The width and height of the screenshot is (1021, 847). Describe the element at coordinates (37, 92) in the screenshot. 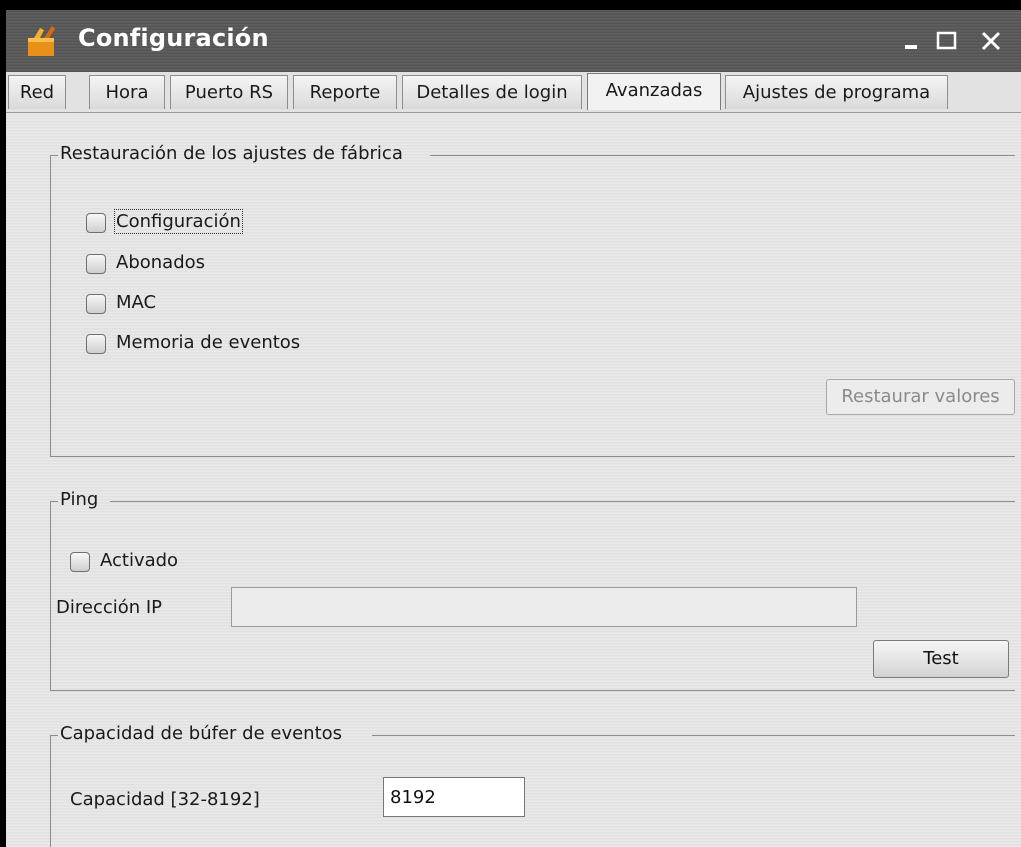

I see `tab-red: Red` at that location.